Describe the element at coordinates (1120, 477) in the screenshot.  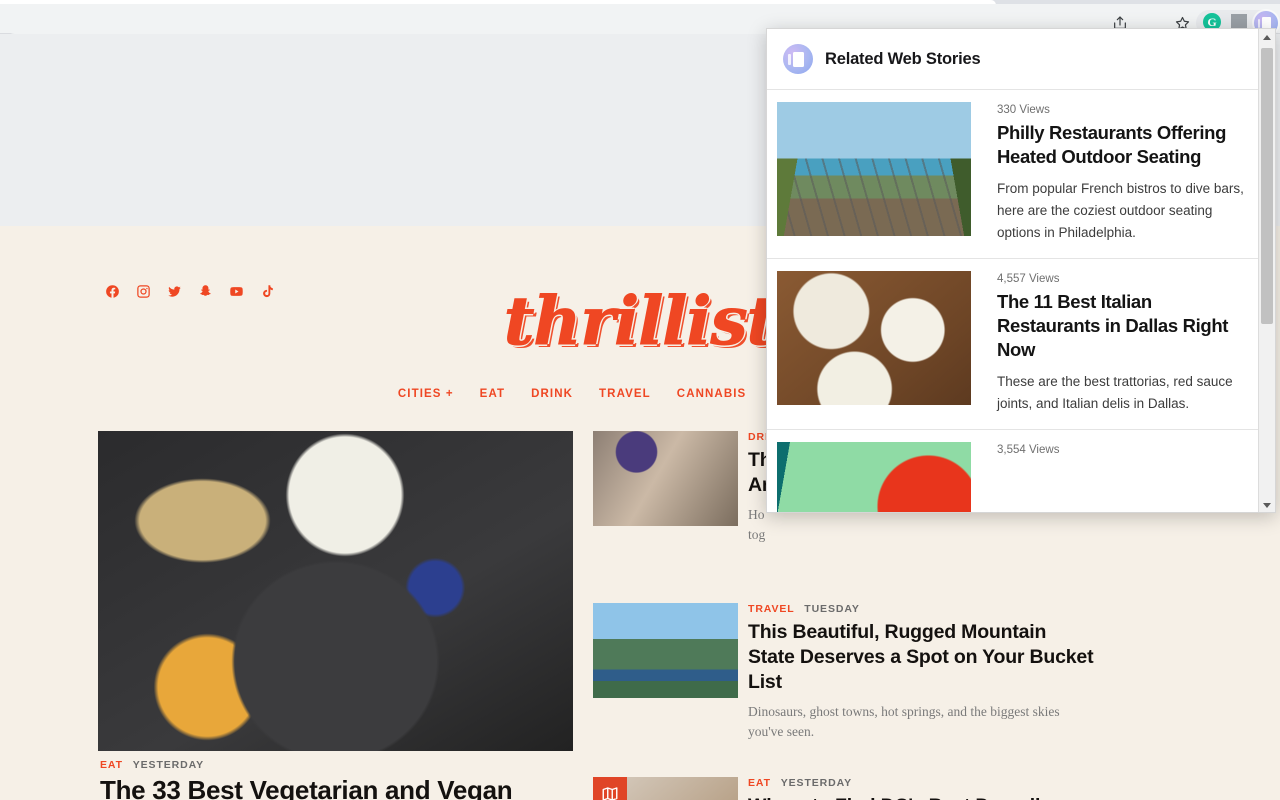
I see `story-body: 3,554 Views` at that location.